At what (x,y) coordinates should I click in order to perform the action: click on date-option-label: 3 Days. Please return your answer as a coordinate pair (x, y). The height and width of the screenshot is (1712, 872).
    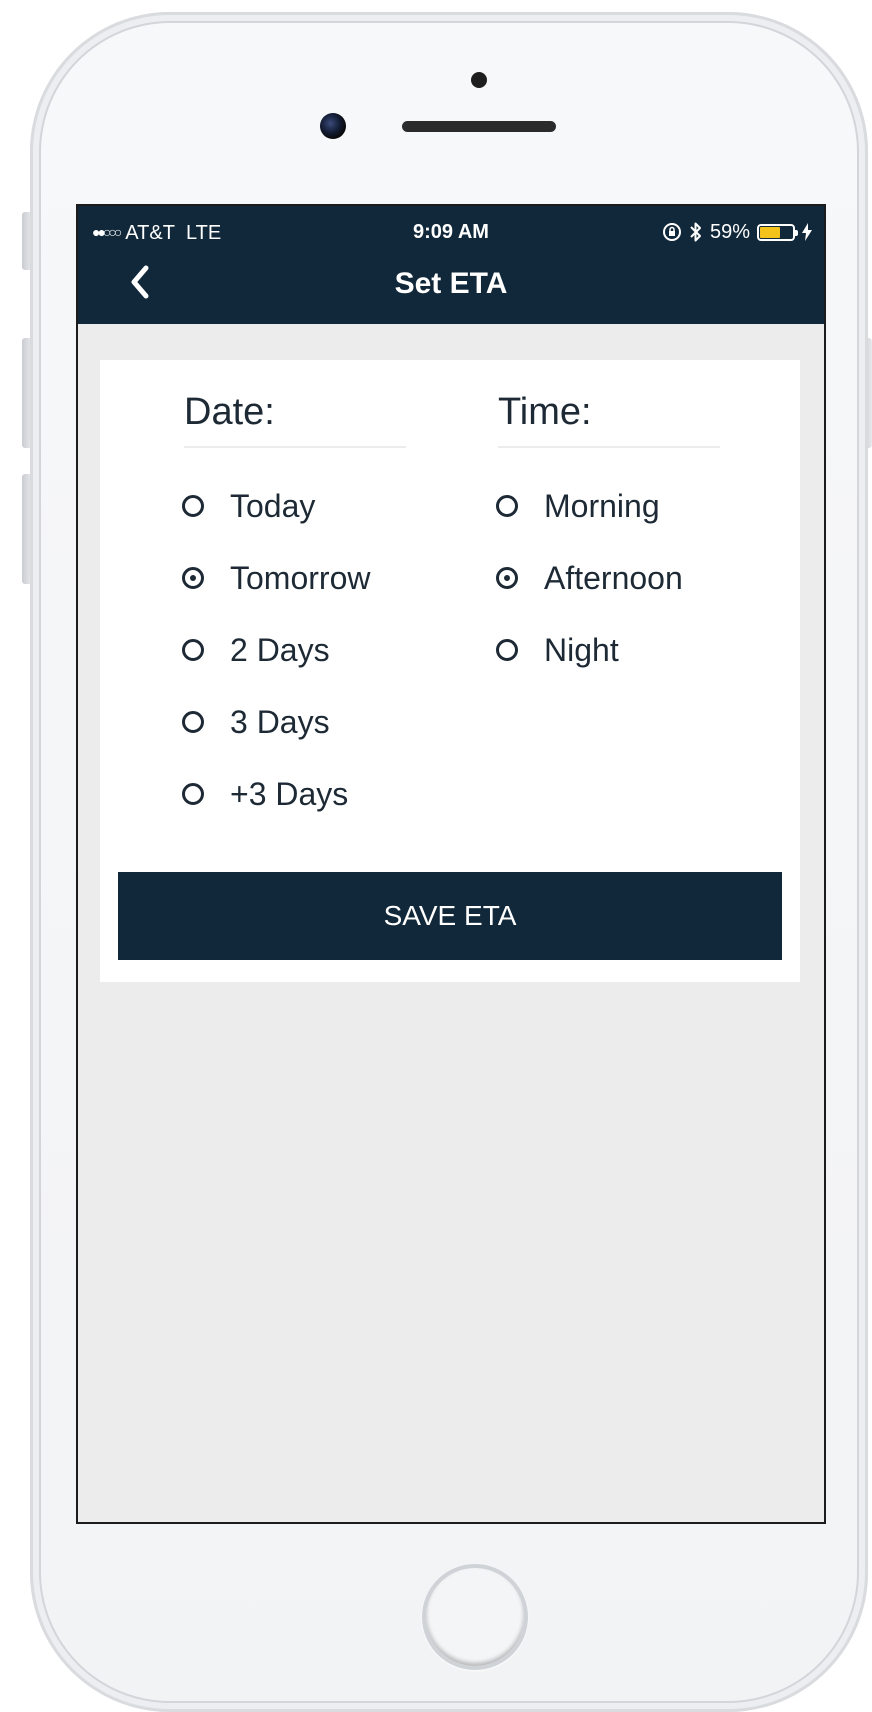
    Looking at the image, I should click on (280, 721).